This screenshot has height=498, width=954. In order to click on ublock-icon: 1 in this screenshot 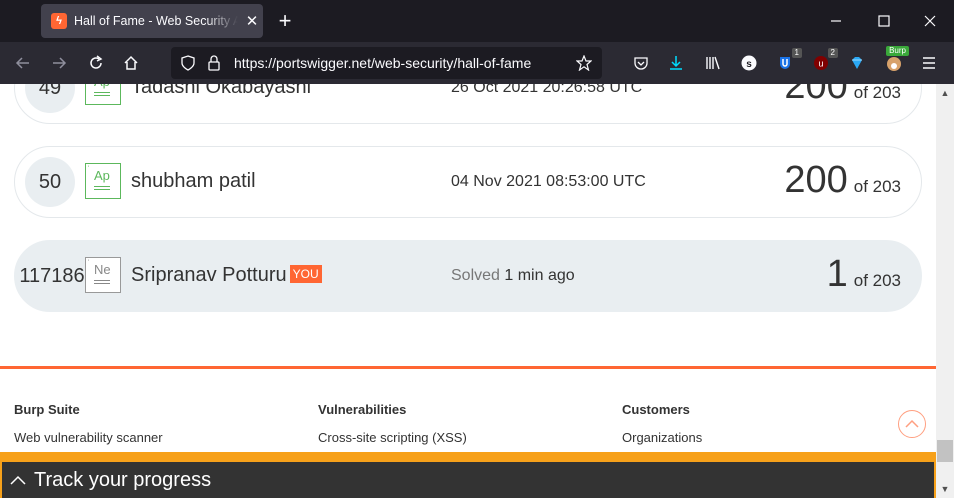, I will do `click(788, 61)`.